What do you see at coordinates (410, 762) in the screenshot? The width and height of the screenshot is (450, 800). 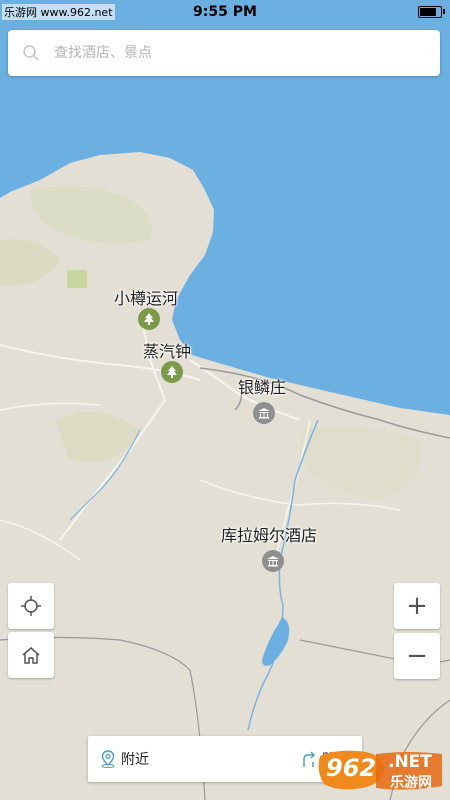 I see `watermark-suffix: .NET` at bounding box center [410, 762].